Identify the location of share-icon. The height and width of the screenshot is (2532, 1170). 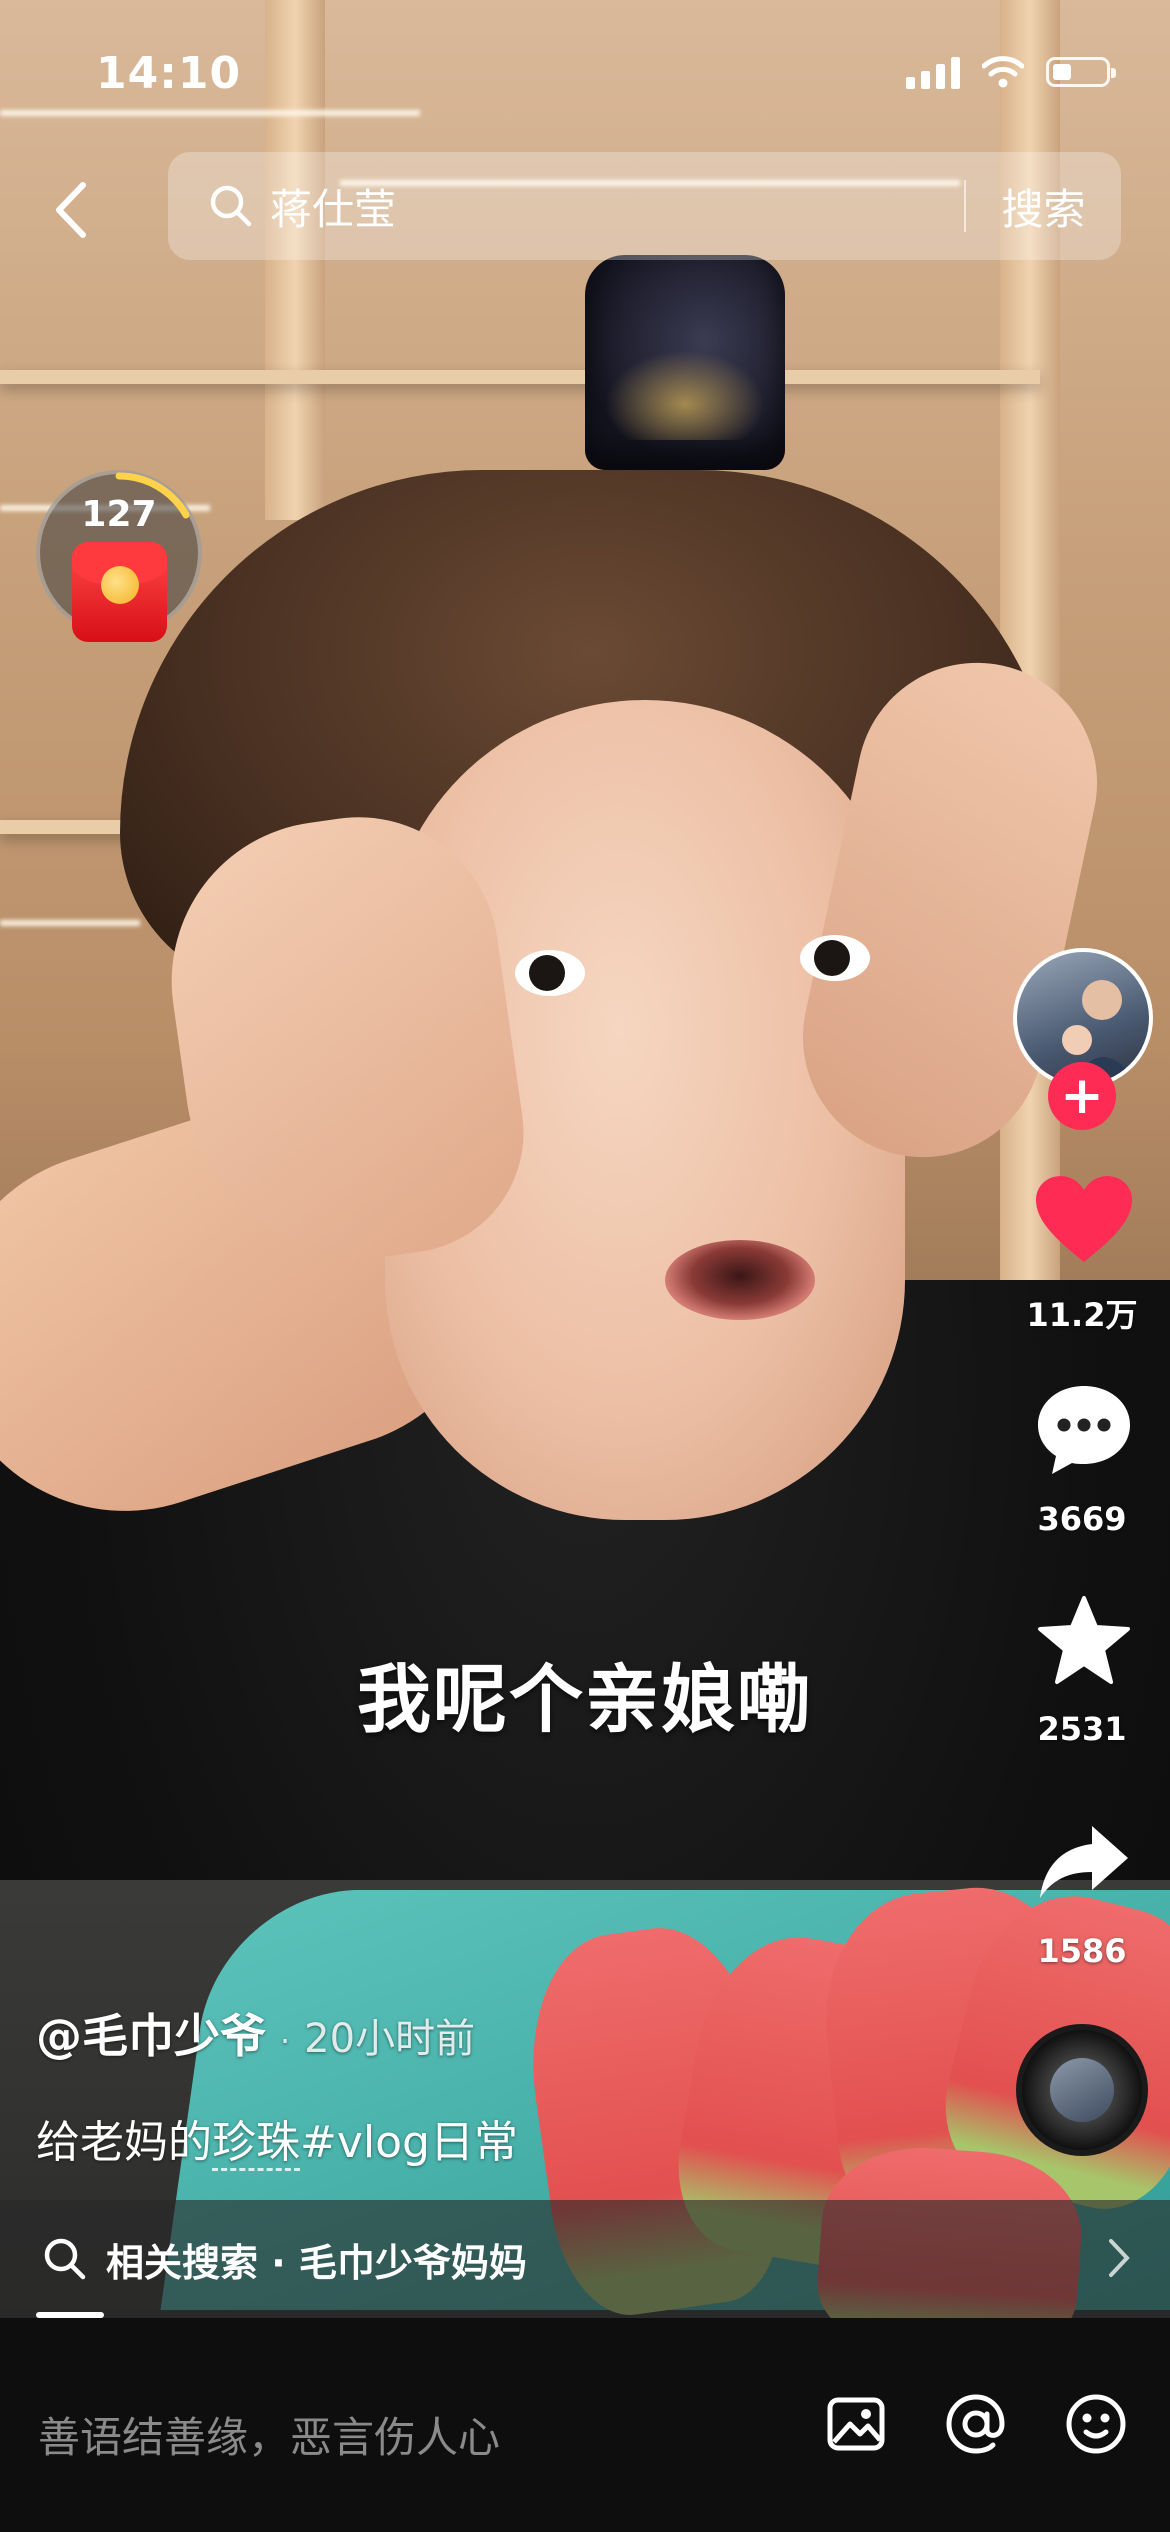
(1084, 1862).